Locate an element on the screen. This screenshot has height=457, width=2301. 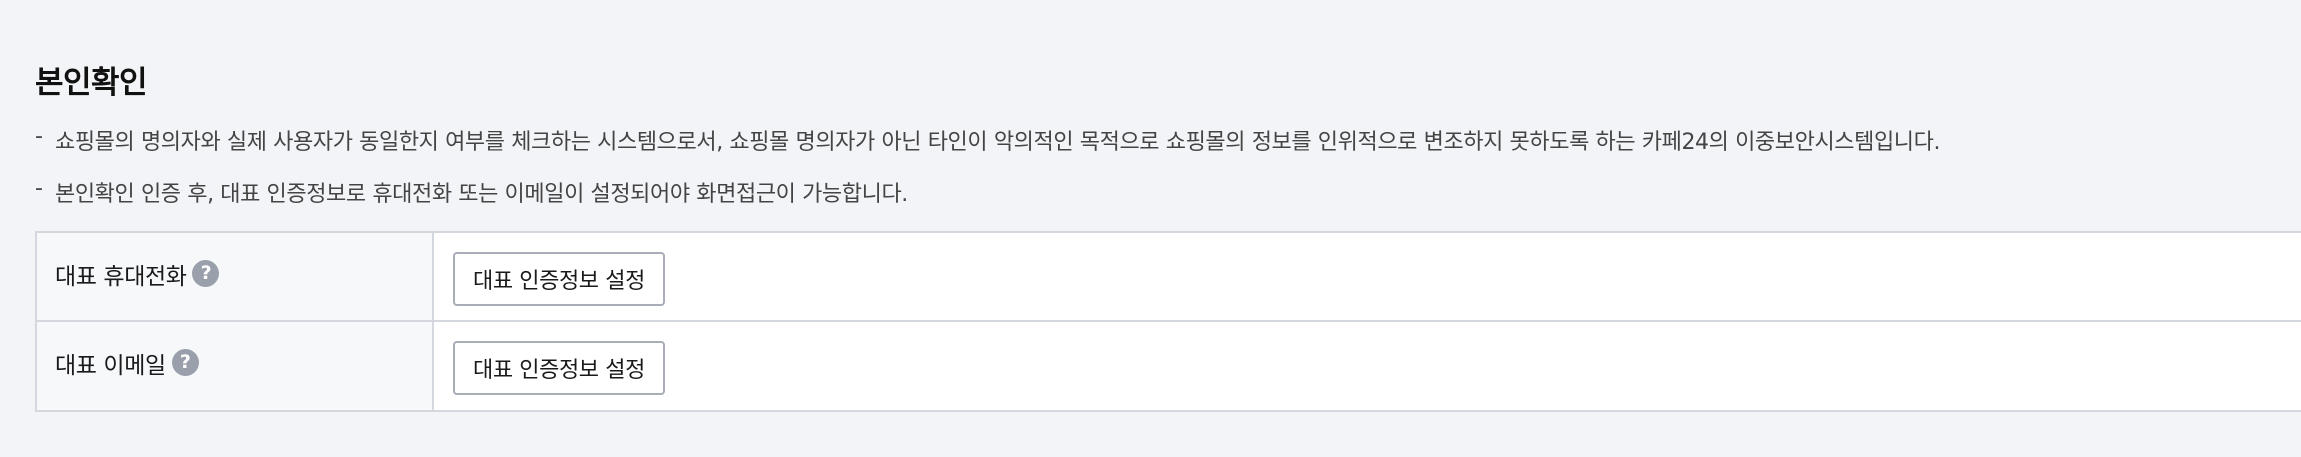
row-header: 대표 휴대전화 ? is located at coordinates (235, 276).